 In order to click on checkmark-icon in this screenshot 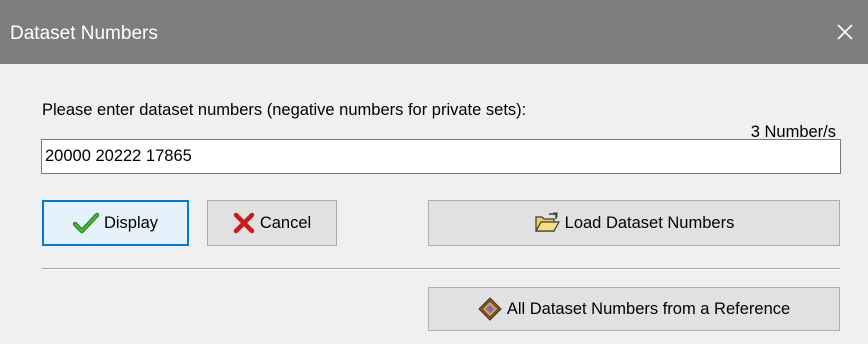, I will do `click(85, 223)`.